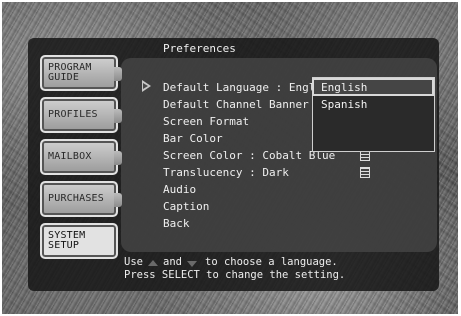 The image size is (461, 316). Describe the element at coordinates (172, 262) in the screenshot. I see `hint-and: and` at that location.